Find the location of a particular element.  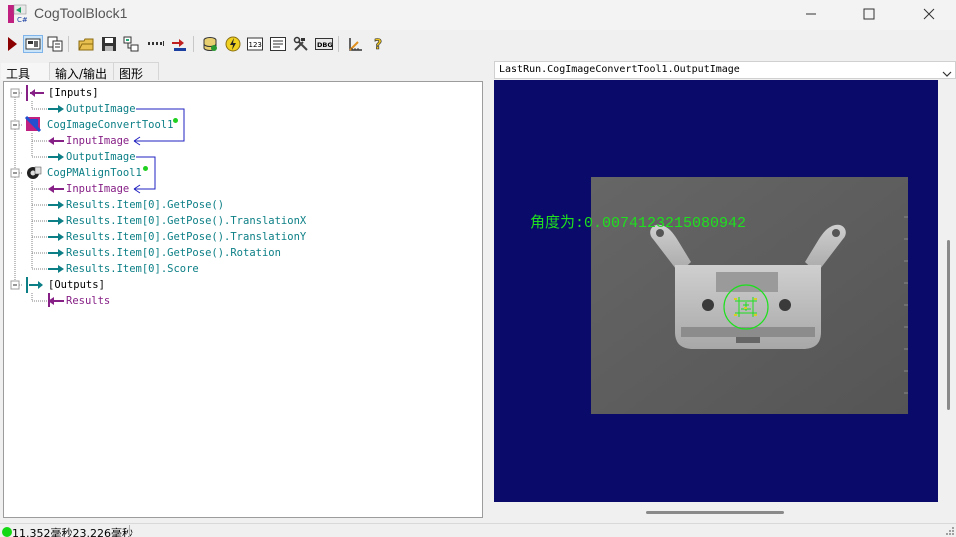

tree-node-tool1-output: OutputImage is located at coordinates (101, 157).